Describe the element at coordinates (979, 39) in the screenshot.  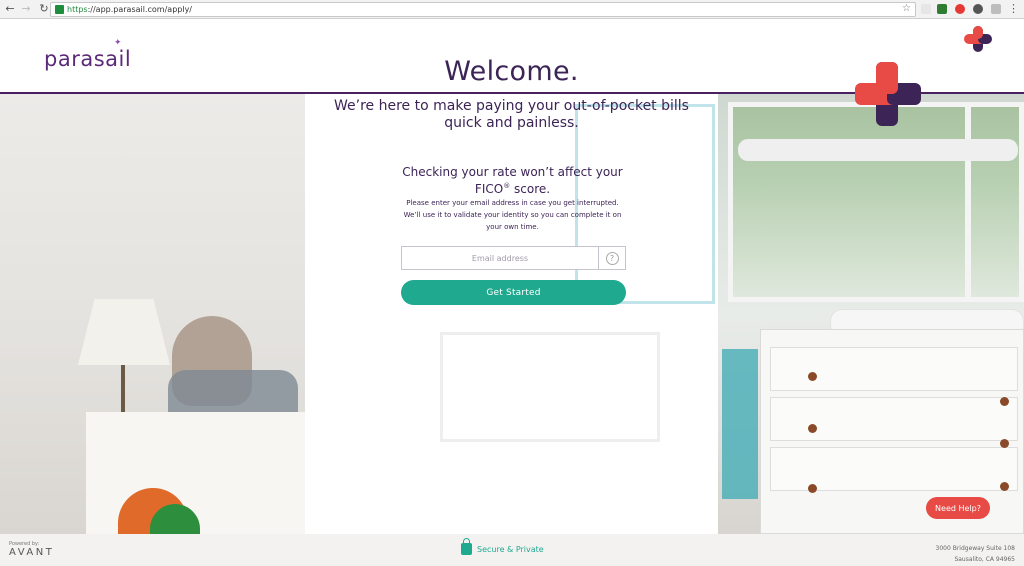
I see `plus-logo-icon` at that location.